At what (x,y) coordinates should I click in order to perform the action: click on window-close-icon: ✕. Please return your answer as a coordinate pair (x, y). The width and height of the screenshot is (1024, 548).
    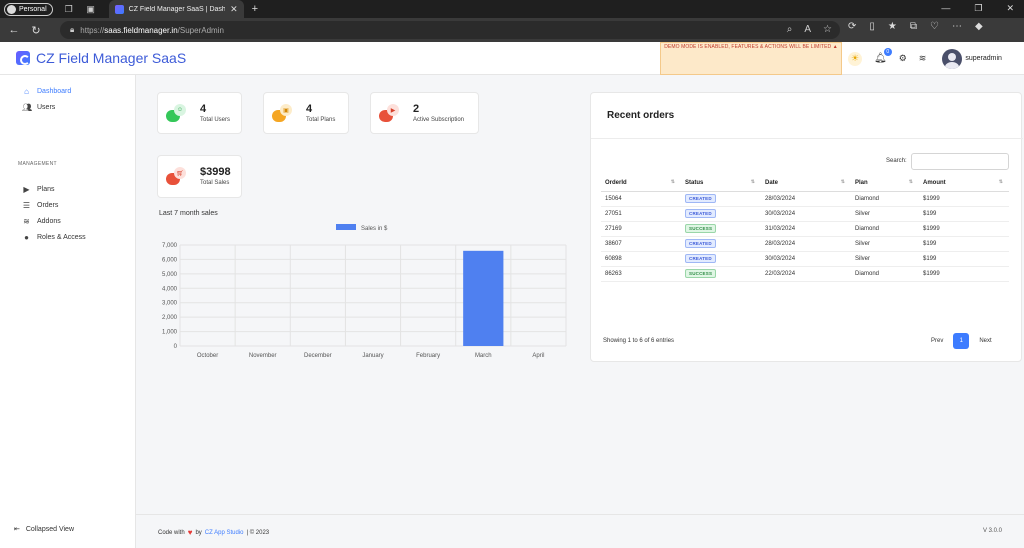
    Looking at the image, I should click on (1010, 8).